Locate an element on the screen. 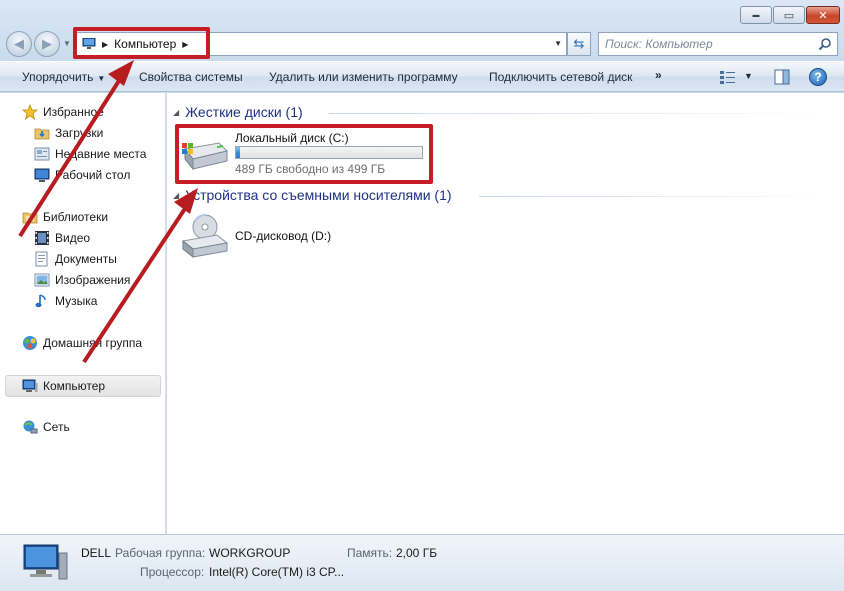 This screenshot has width=844, height=591. sidebar-item-label: Загрузки is located at coordinates (79, 133).